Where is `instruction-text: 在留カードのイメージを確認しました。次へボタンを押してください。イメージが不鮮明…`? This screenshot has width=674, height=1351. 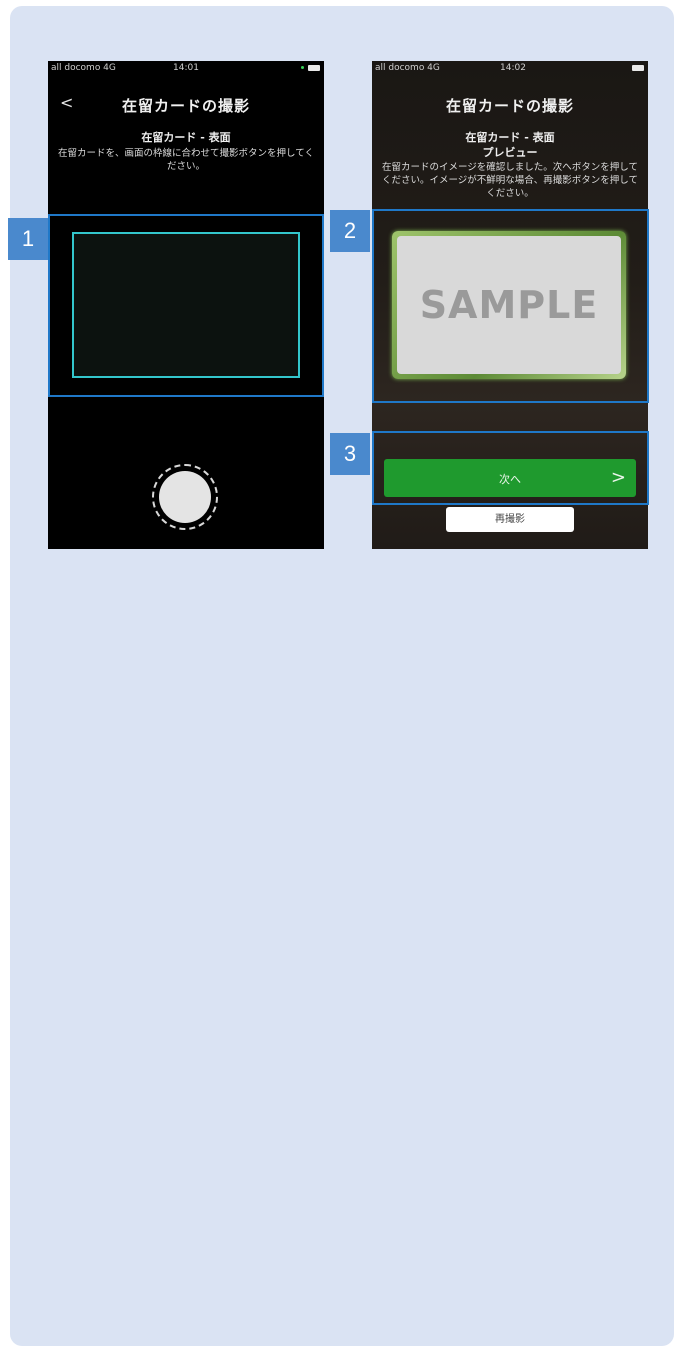
instruction-text: 在留カードのイメージを確認しました。次へボタンを押してください。イメージが不鮮明… is located at coordinates (510, 180).